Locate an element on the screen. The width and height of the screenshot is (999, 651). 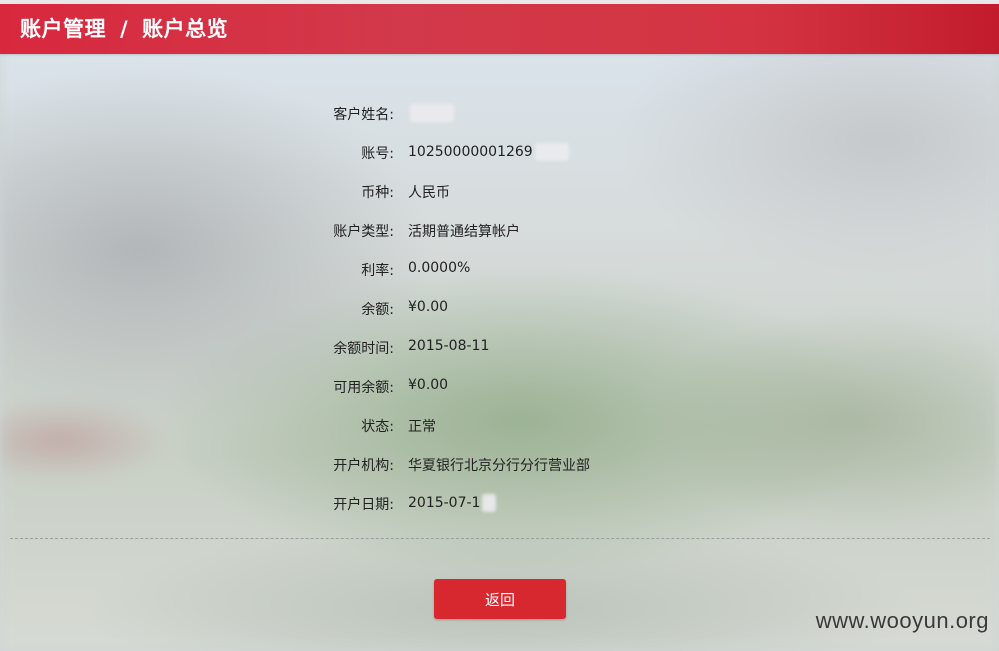
field-opening-branch: 开户机构: 华夏银行北京分行分行营业部 is located at coordinates (499, 470).